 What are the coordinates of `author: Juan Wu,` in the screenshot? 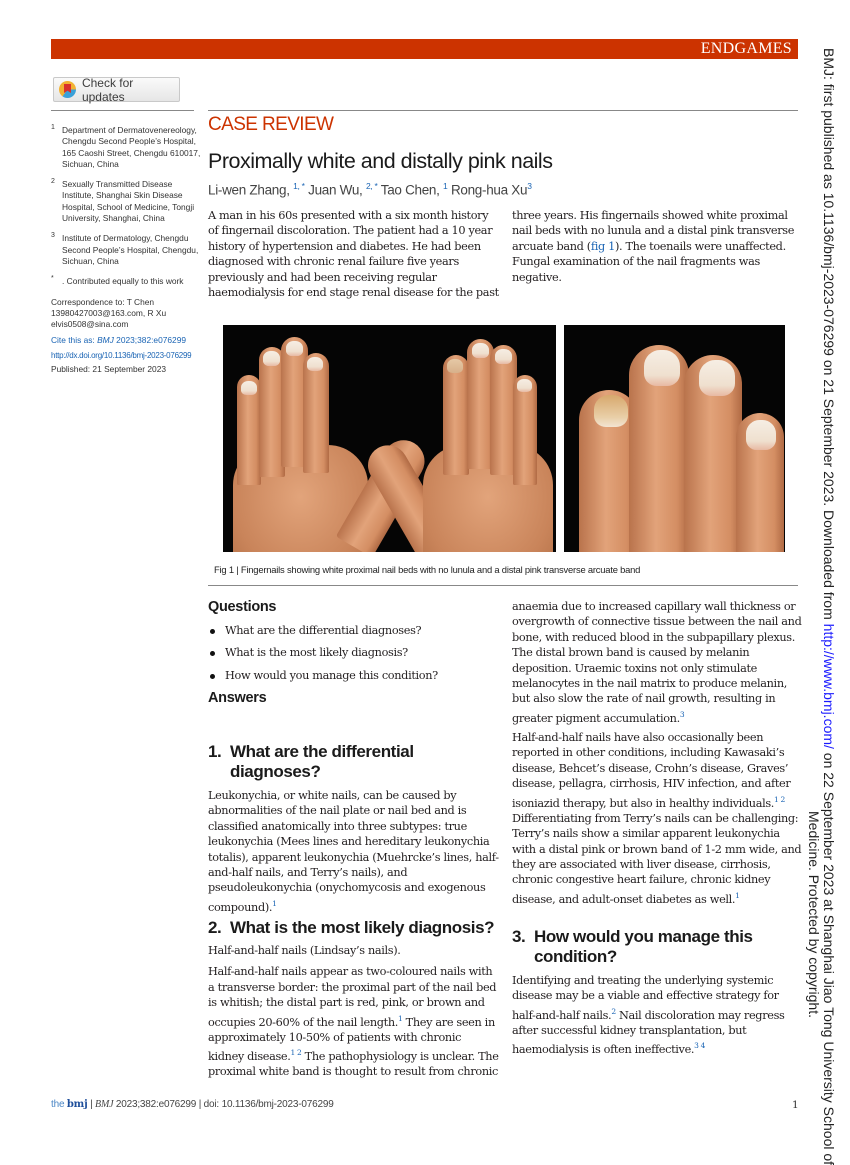 It's located at (337, 190).